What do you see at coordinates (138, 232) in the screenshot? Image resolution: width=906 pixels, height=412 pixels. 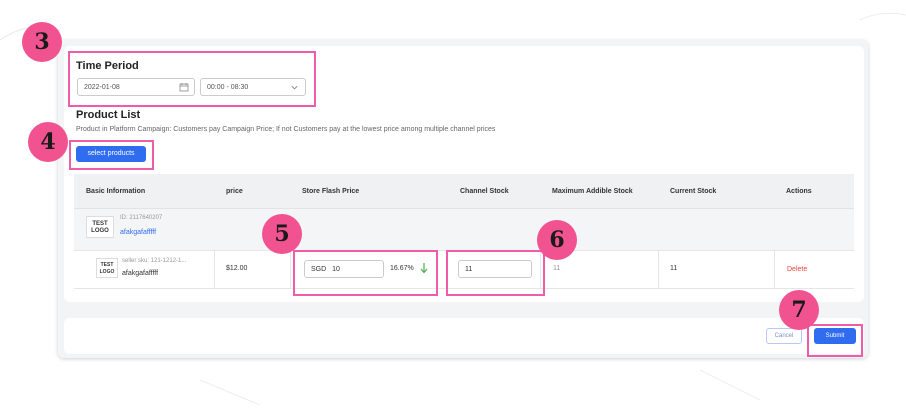 I see `product-name-link: afakgafafffff` at bounding box center [138, 232].